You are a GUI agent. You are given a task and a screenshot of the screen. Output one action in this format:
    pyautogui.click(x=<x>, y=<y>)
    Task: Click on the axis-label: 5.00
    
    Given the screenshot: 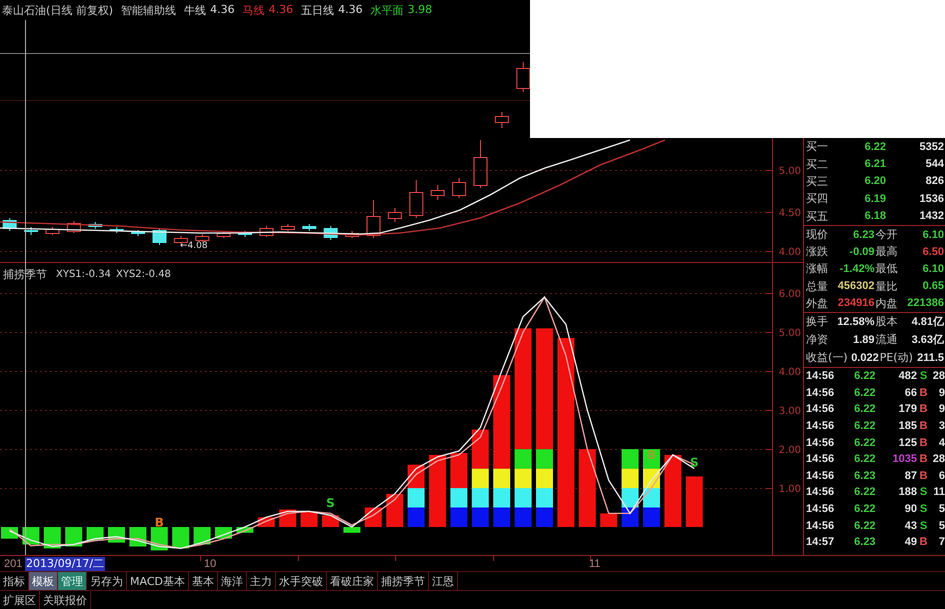 What is the action you would take?
    pyautogui.click(x=789, y=171)
    